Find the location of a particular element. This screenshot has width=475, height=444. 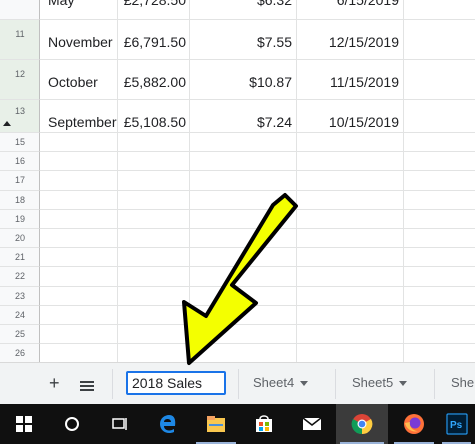

photoshop-icon: Ps is located at coordinates (456, 424).